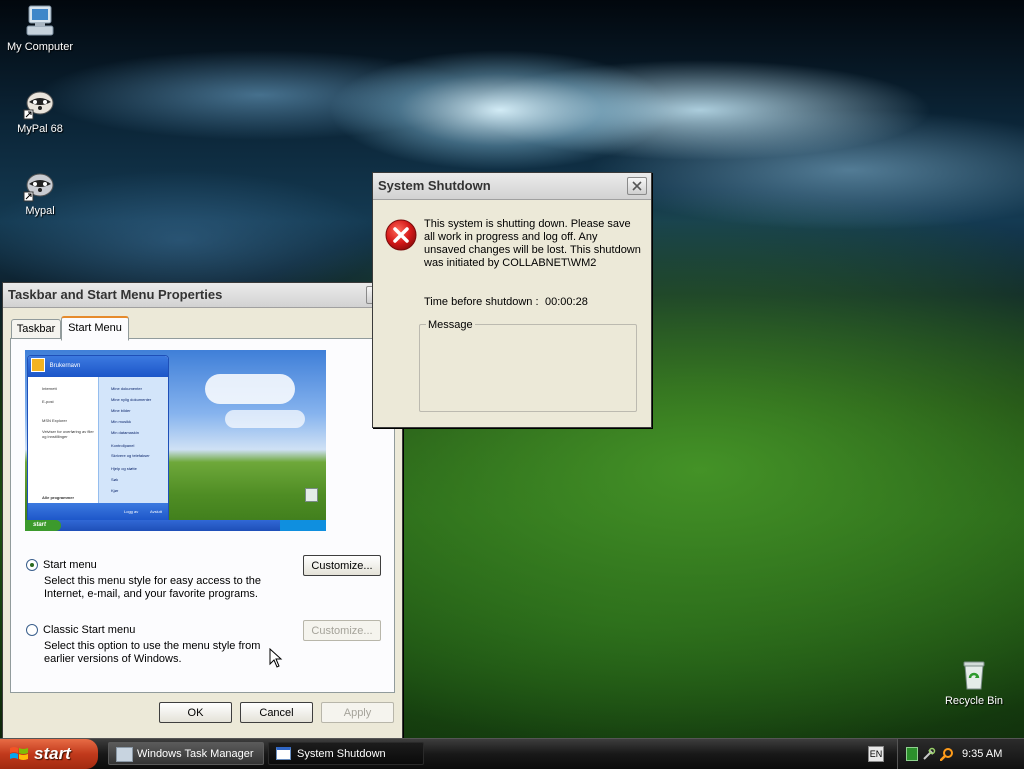 This screenshot has height=769, width=1024. What do you see at coordinates (156, 511) in the screenshot?
I see `preview-shutdown: Avslutt` at bounding box center [156, 511].